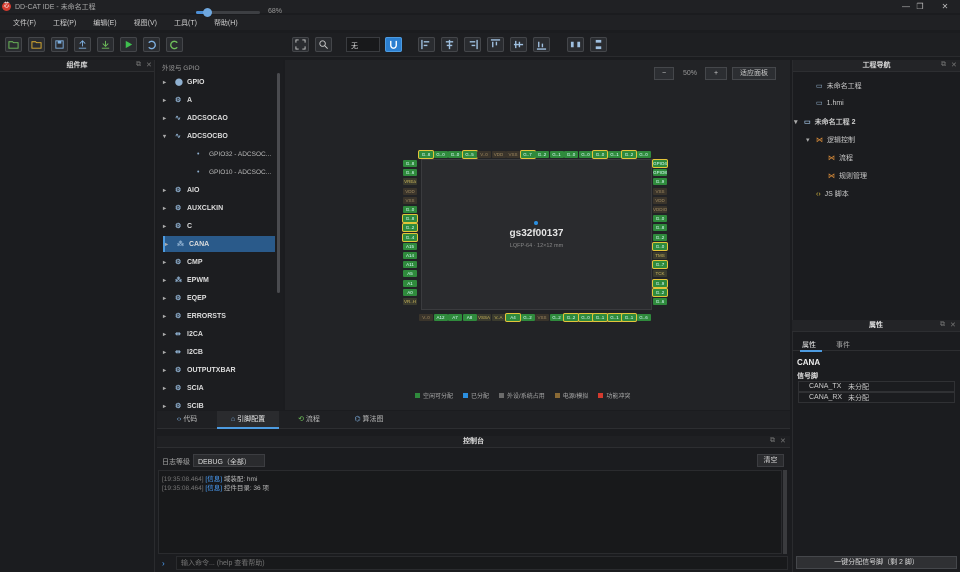  I want to click on auto-assign-pins-button: 一键分配信号脚（剩 2 脚）, so click(876, 562).